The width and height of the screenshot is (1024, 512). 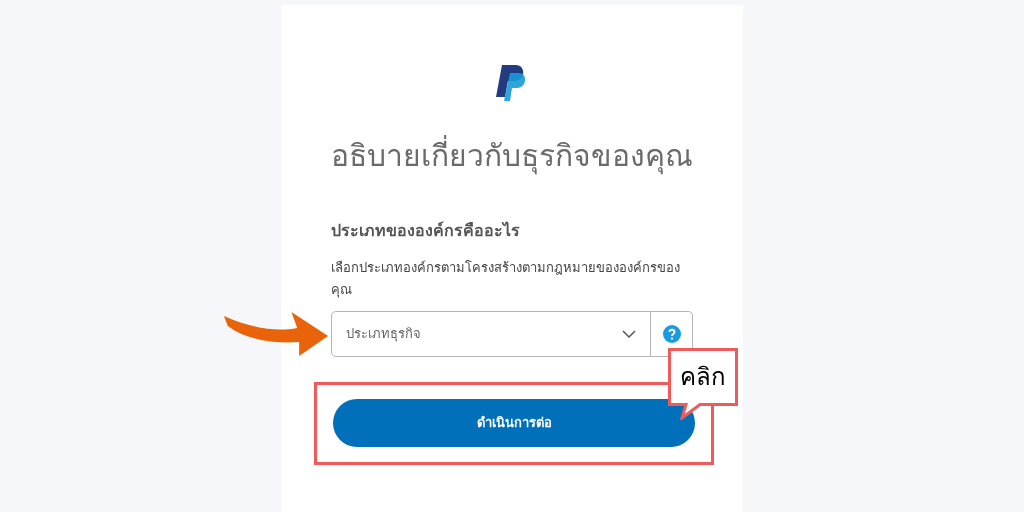 What do you see at coordinates (383, 334) in the screenshot?
I see `select-placeholder: ประเภทธุรกิจ` at bounding box center [383, 334].